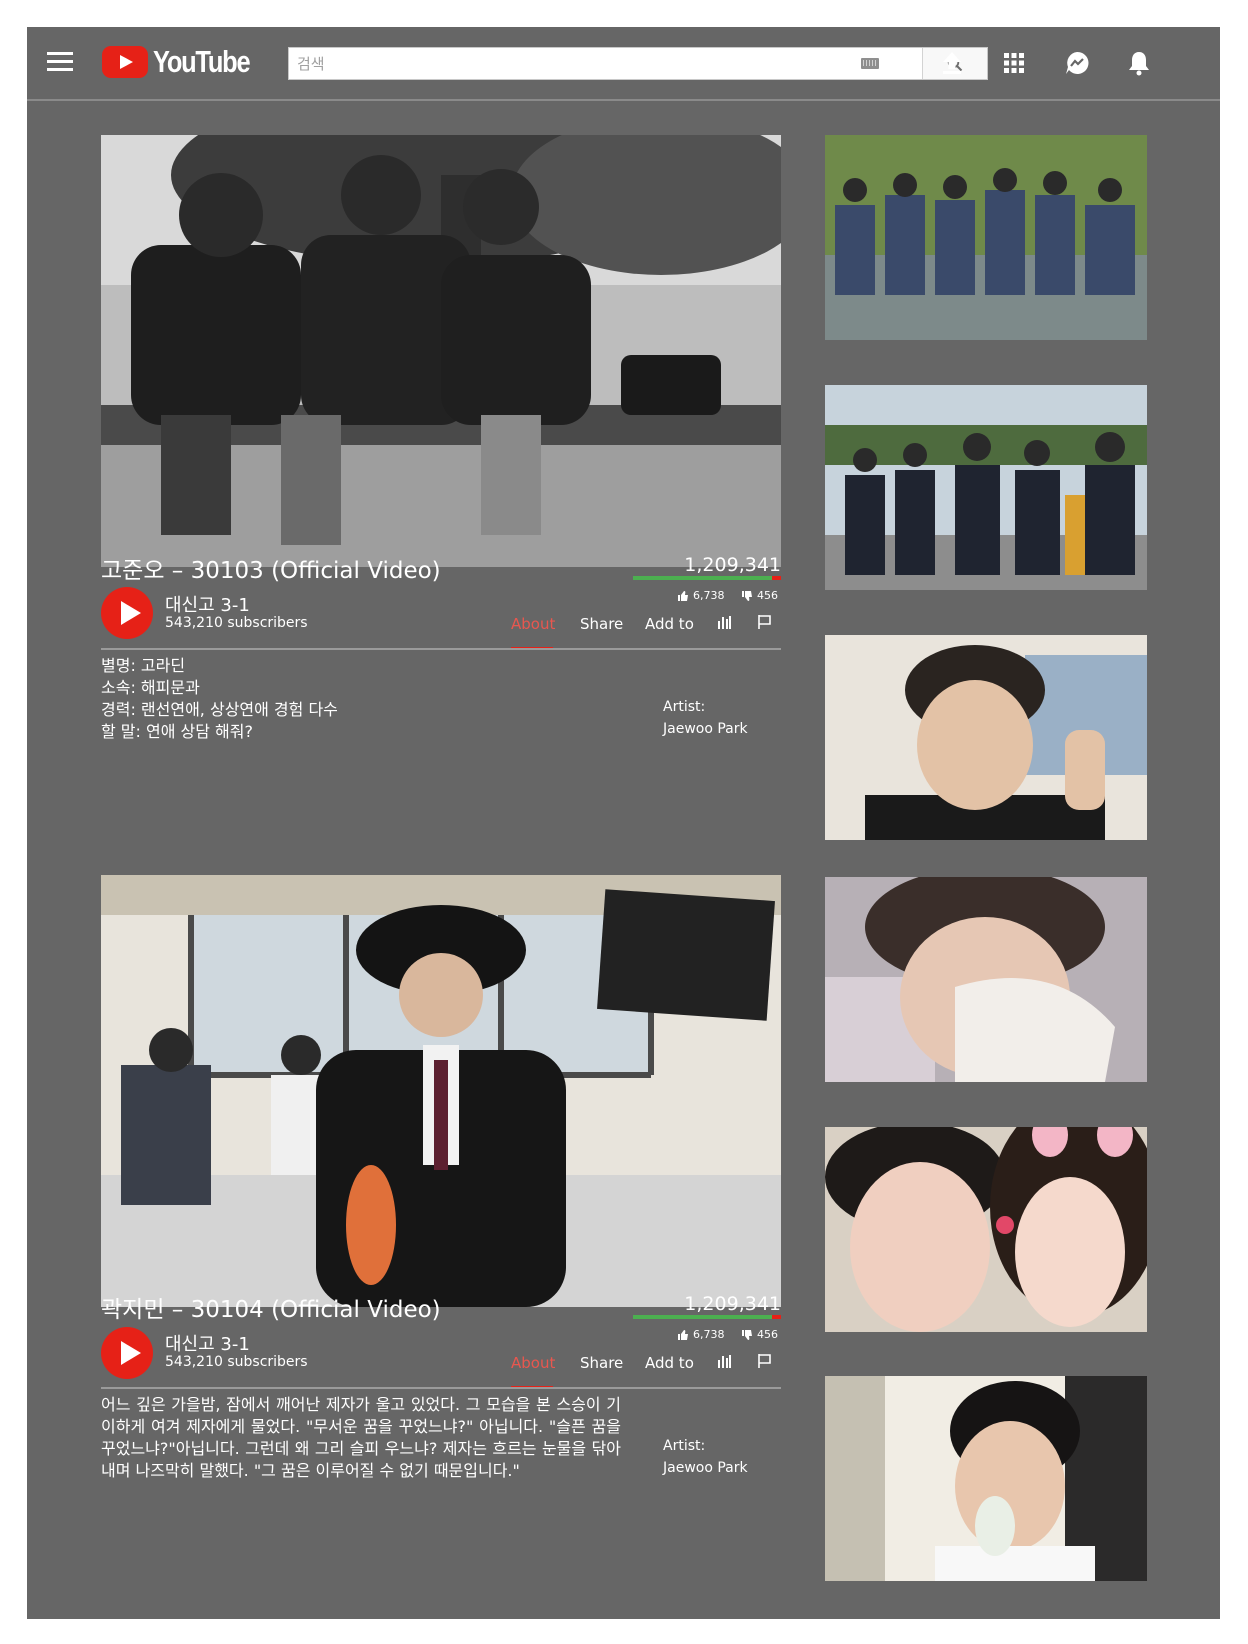  Describe the element at coordinates (125, 62) in the screenshot. I see `youtube-play-logo-icon` at that location.